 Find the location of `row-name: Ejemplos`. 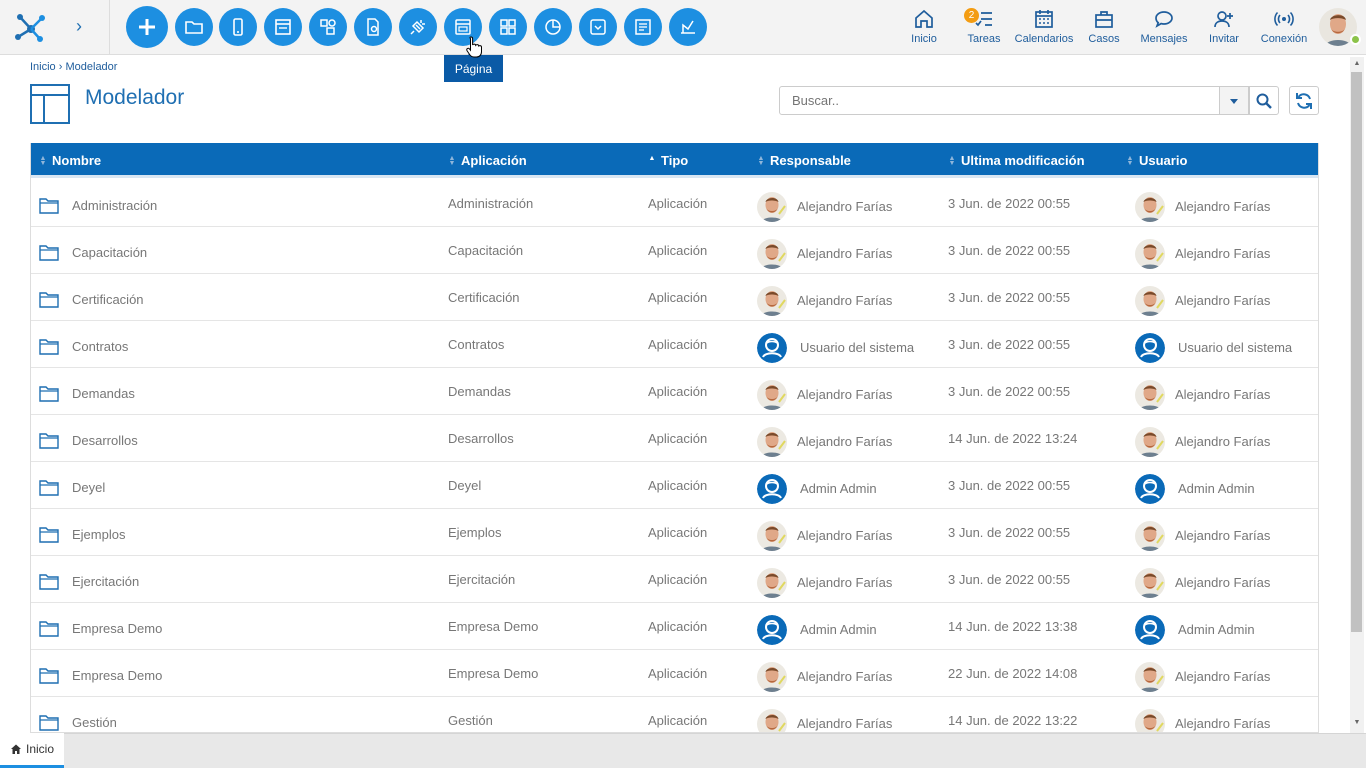

row-name: Ejemplos is located at coordinates (99, 534).